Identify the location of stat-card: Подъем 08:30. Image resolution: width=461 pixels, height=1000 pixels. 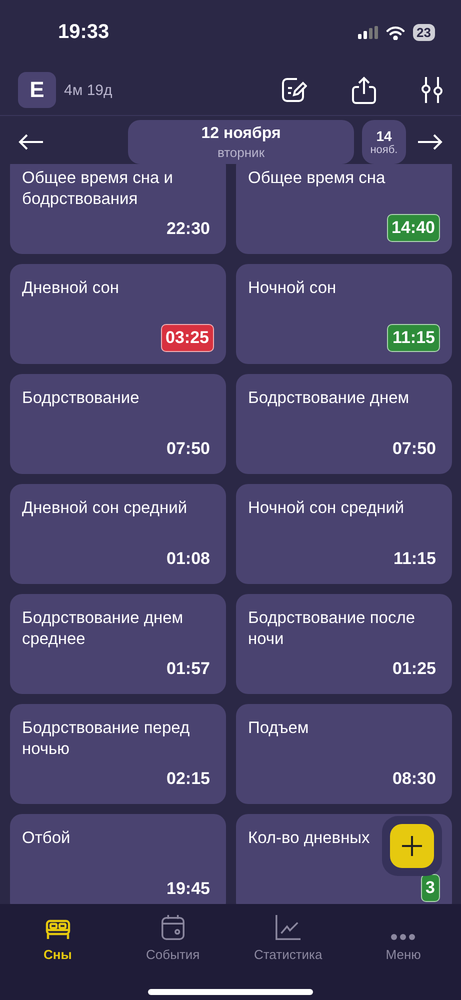
(344, 754).